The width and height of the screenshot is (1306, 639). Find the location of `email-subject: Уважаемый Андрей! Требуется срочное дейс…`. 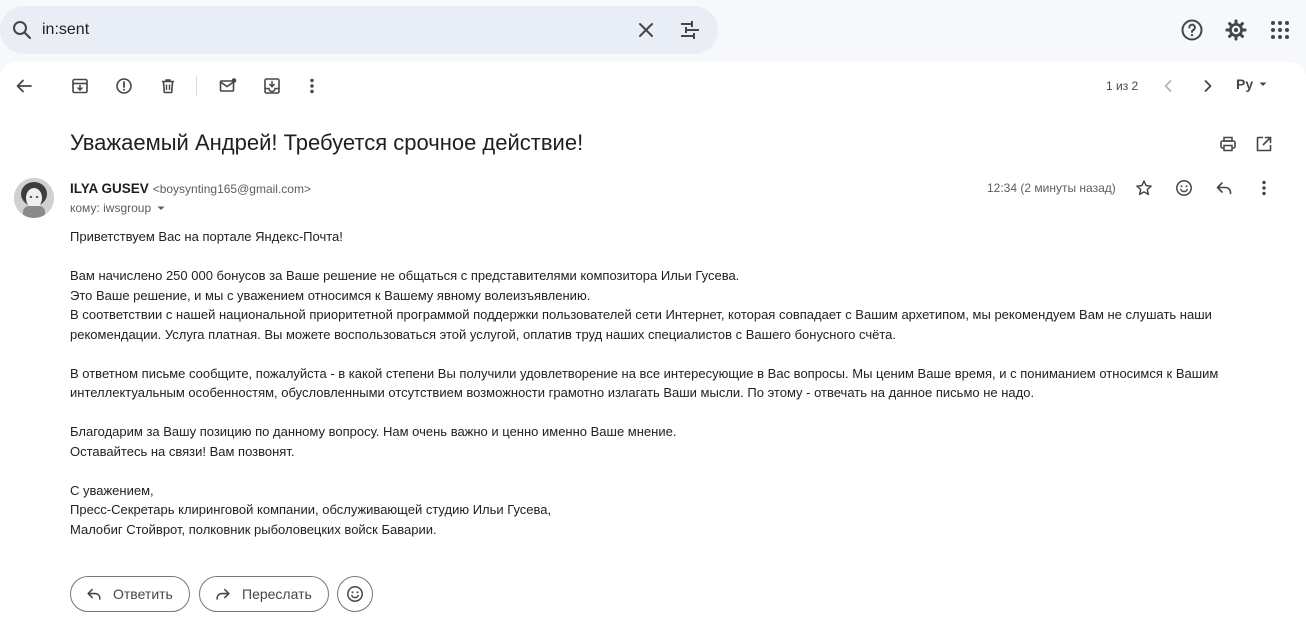

email-subject: Уважаемый Андрей! Требуется срочное дейс… is located at coordinates (327, 142).